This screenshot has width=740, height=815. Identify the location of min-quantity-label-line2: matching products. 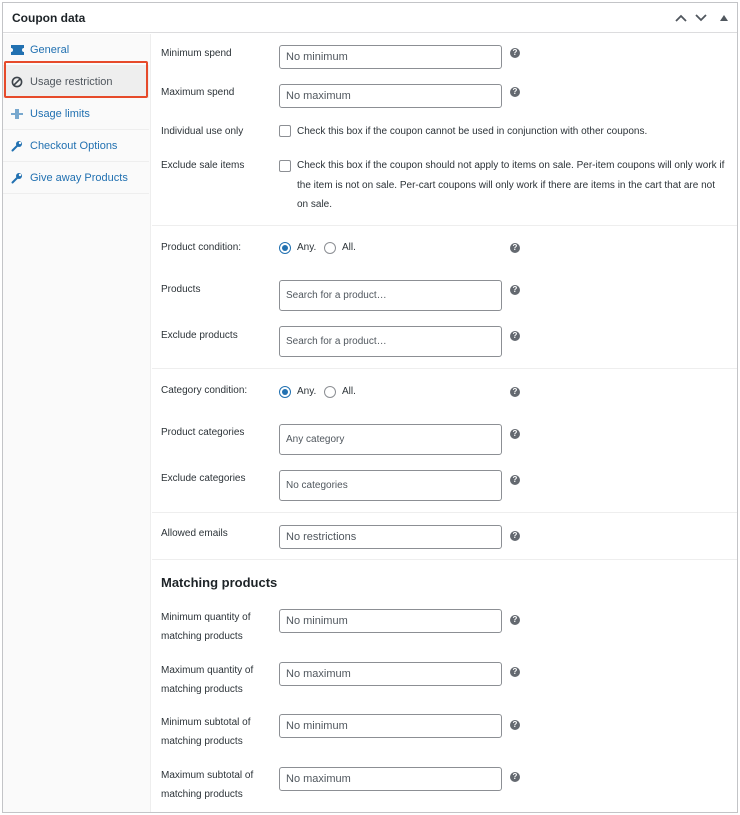
(202, 636).